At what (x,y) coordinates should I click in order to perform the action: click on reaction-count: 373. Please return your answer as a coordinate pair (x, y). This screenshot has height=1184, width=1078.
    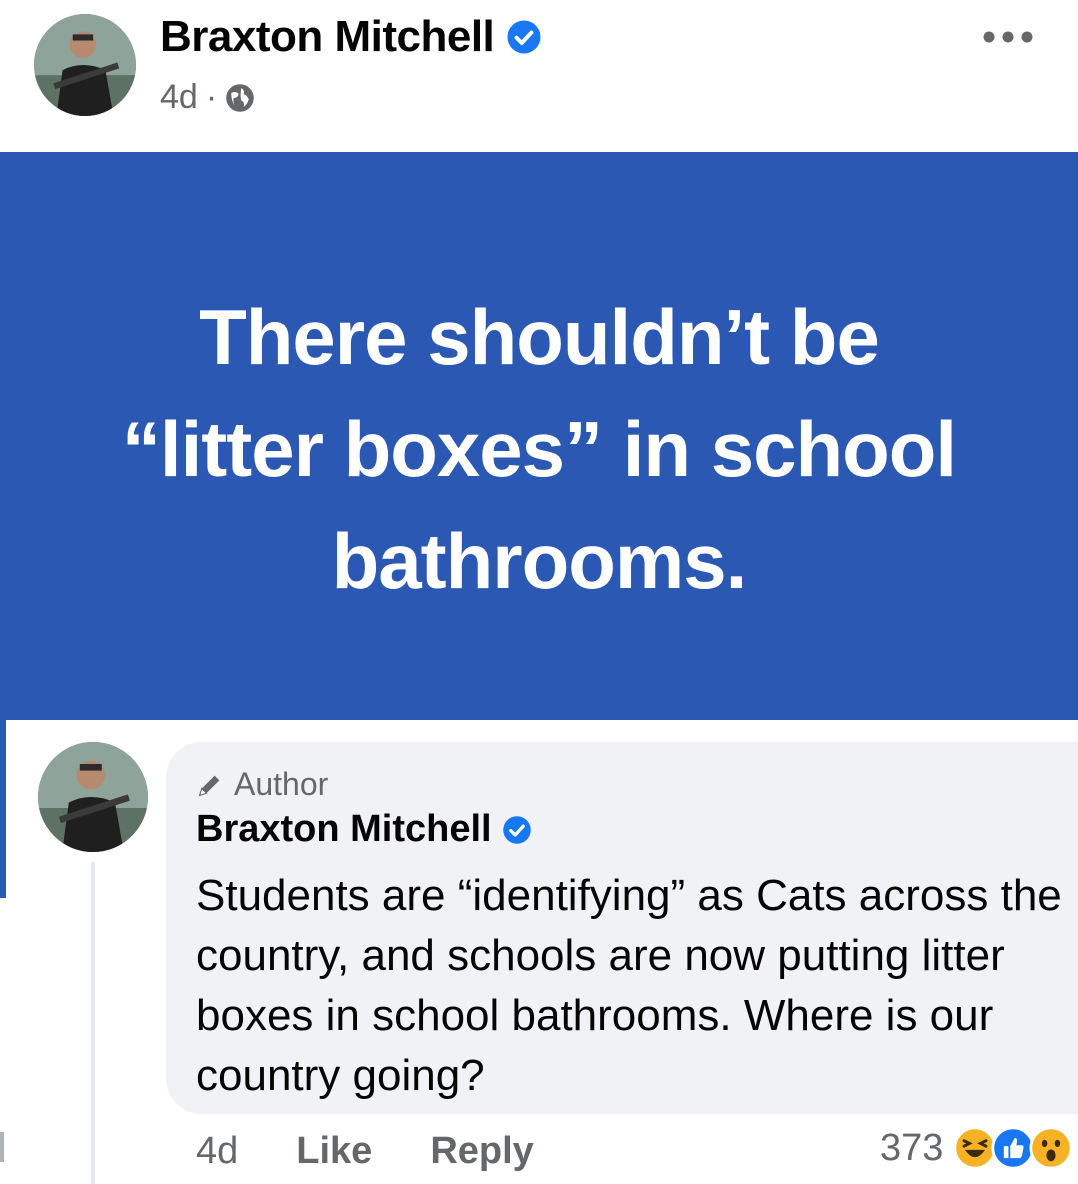
    Looking at the image, I should click on (911, 1148).